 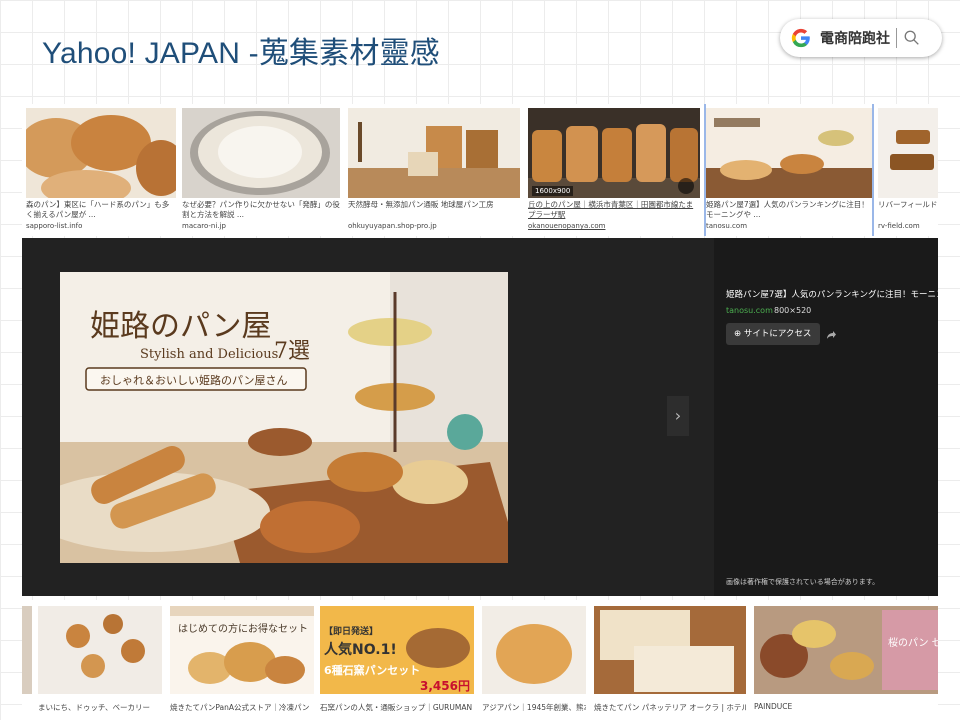 What do you see at coordinates (54, 226) in the screenshot?
I see `result-source: sapporo-list.info` at bounding box center [54, 226].